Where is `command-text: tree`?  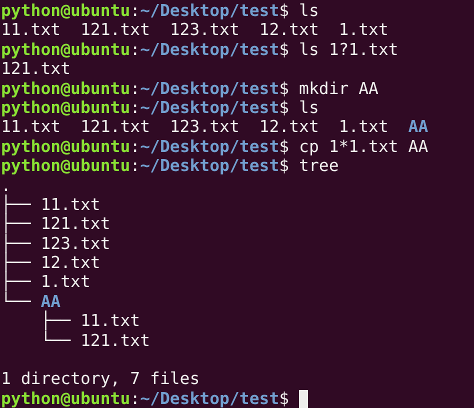
command-text: tree is located at coordinates (319, 166).